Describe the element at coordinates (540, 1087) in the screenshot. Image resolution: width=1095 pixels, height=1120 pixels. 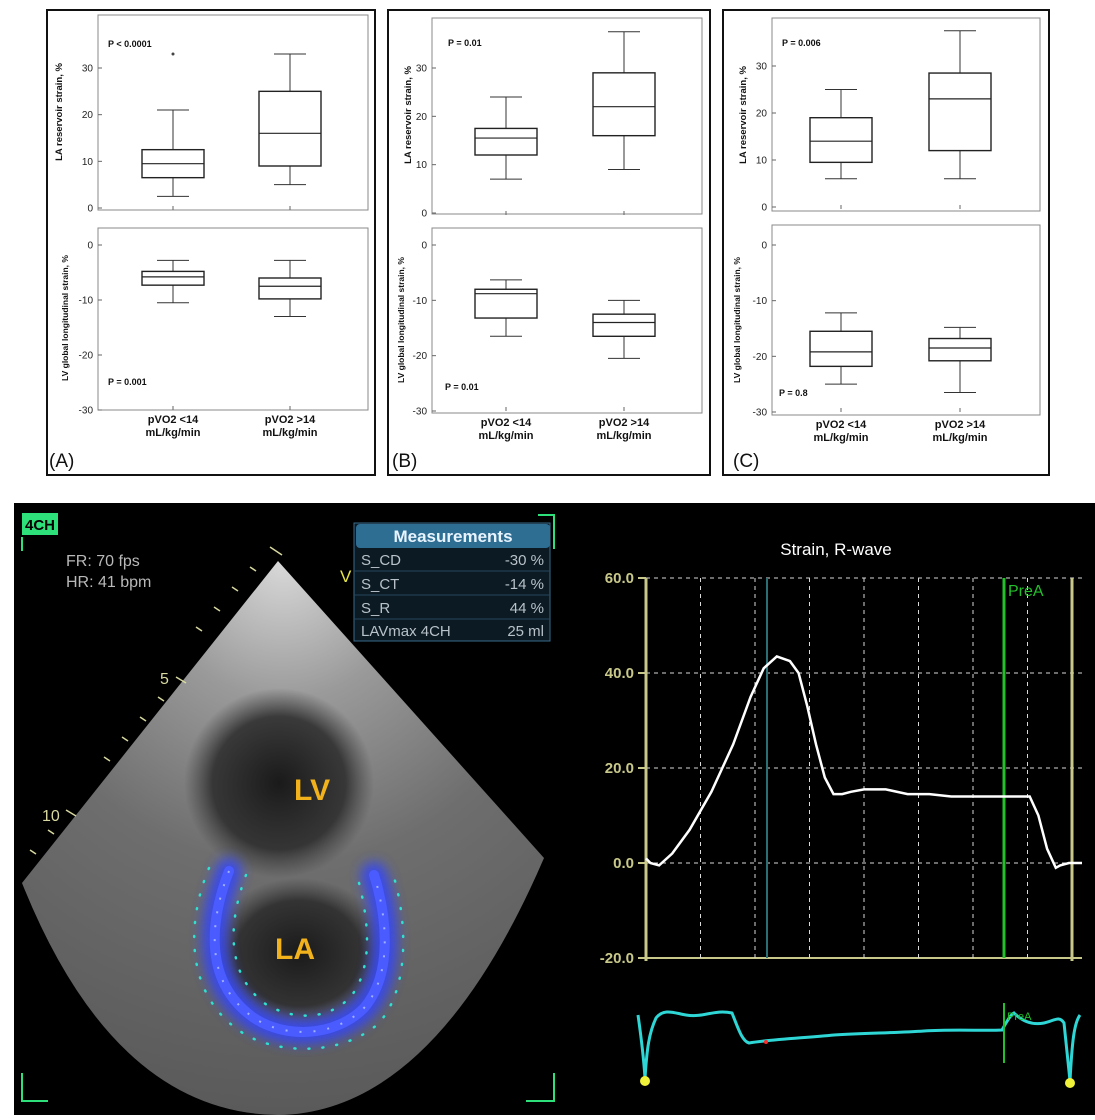
I see `corner-bracket-br` at that location.